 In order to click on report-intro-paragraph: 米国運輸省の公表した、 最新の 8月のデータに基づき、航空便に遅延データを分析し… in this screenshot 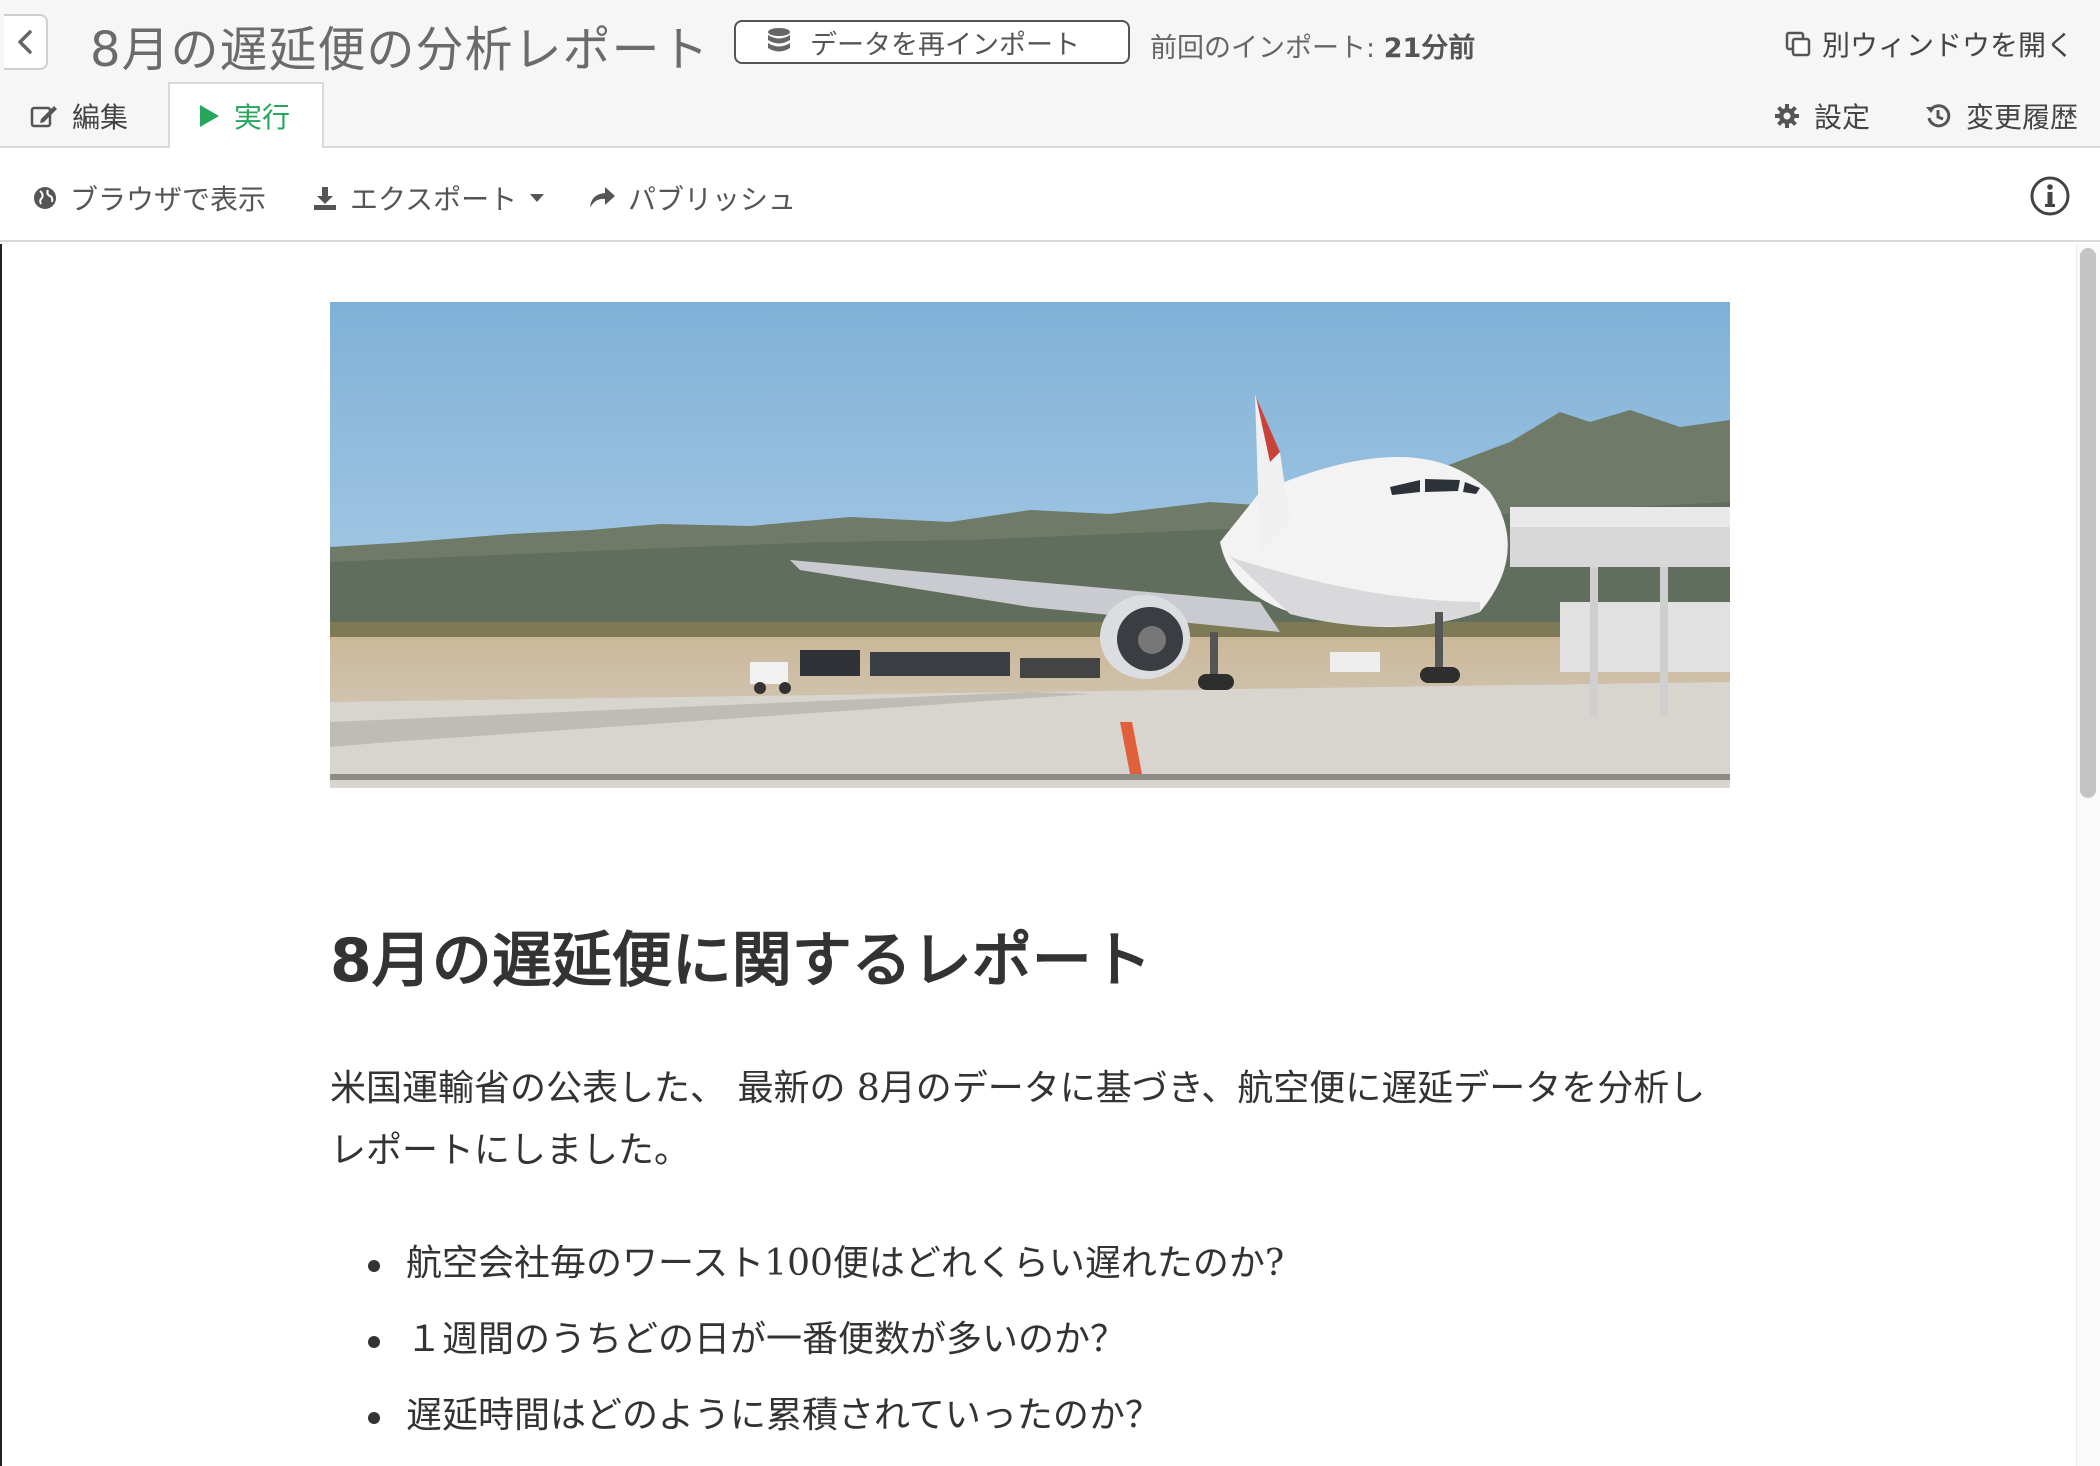, I will do `click(1018, 1119)`.